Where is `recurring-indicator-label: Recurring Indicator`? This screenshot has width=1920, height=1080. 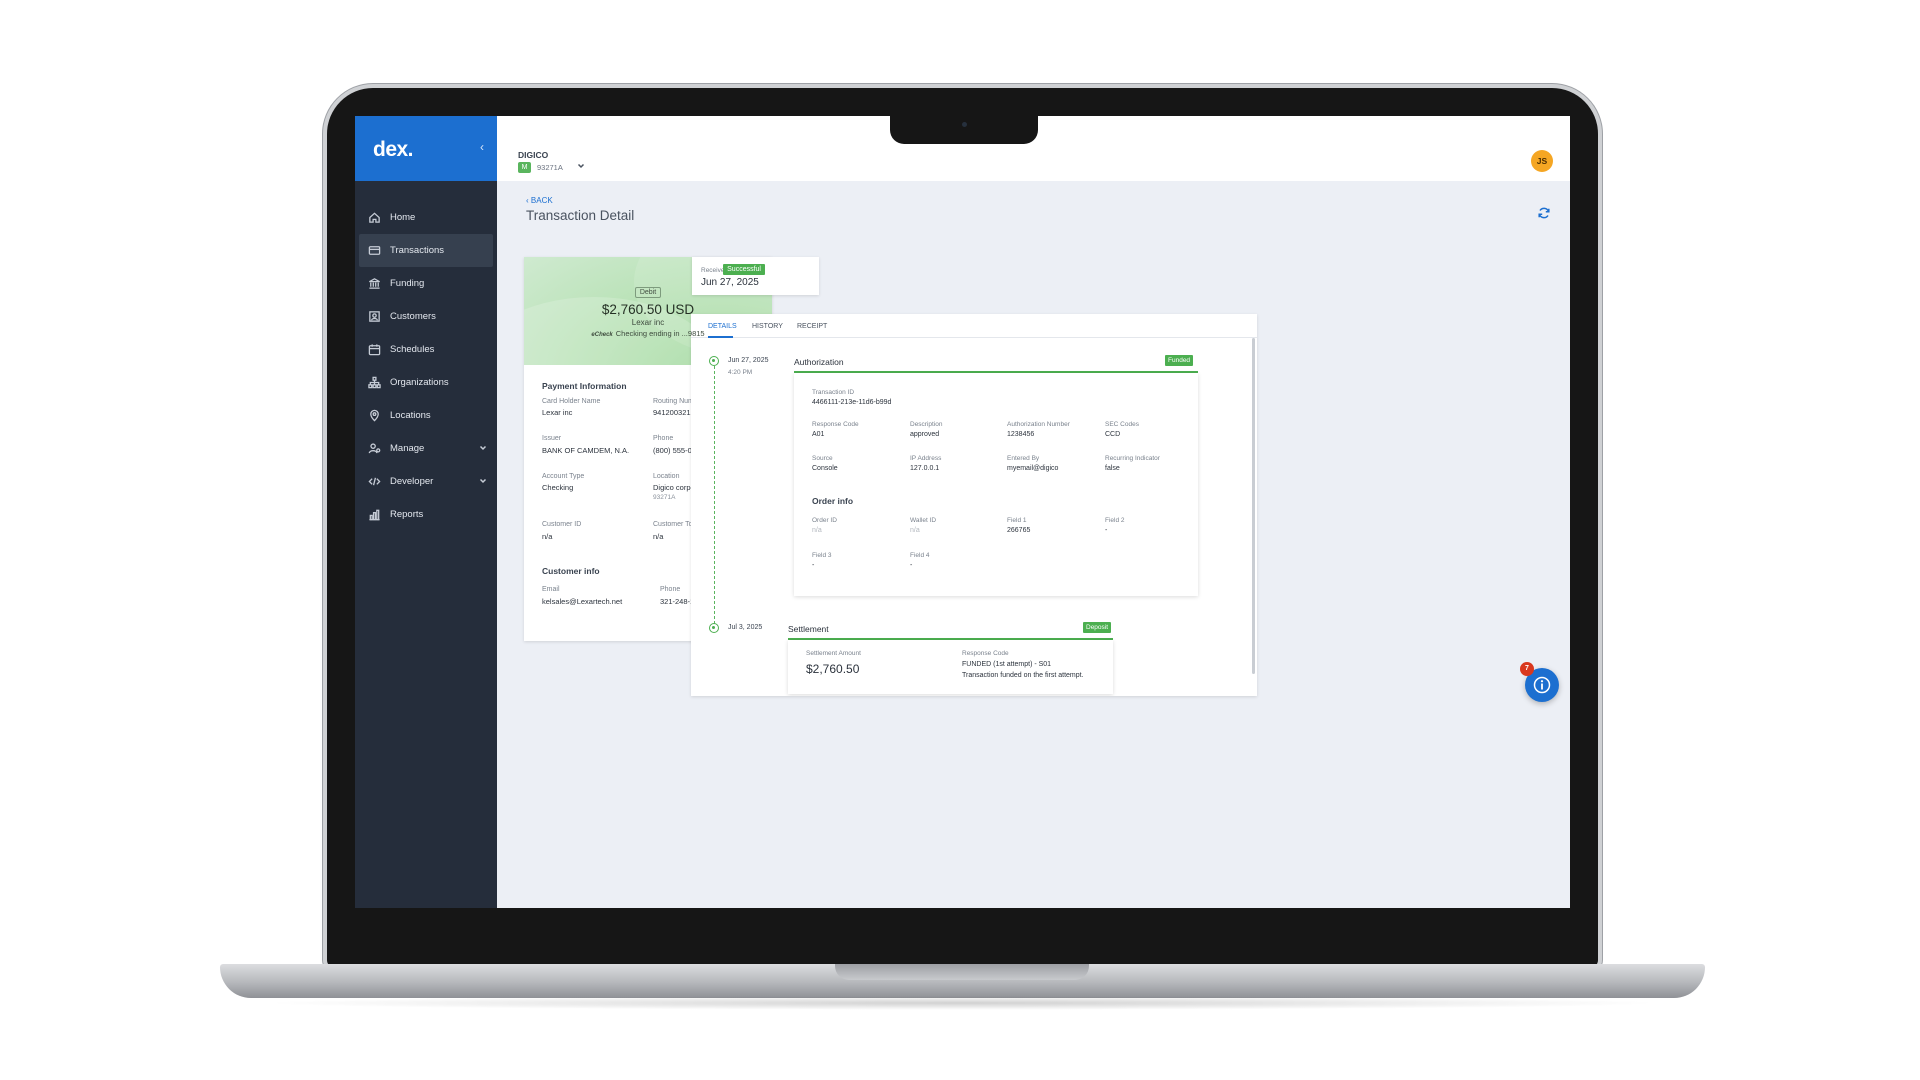 recurring-indicator-label: Recurring Indicator is located at coordinates (1132, 458).